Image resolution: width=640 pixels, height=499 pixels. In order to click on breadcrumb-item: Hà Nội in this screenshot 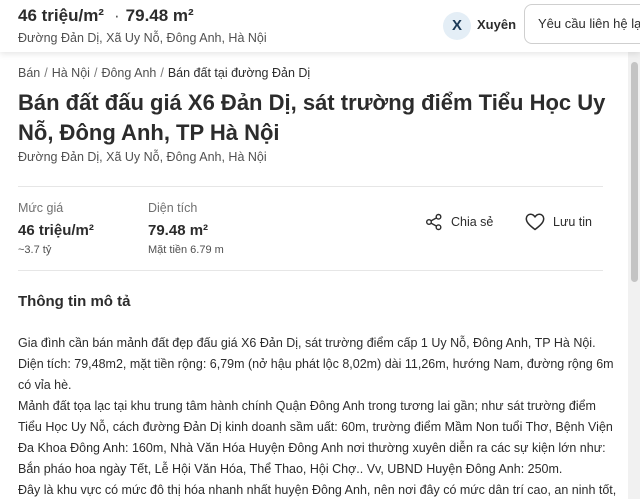, I will do `click(71, 73)`.